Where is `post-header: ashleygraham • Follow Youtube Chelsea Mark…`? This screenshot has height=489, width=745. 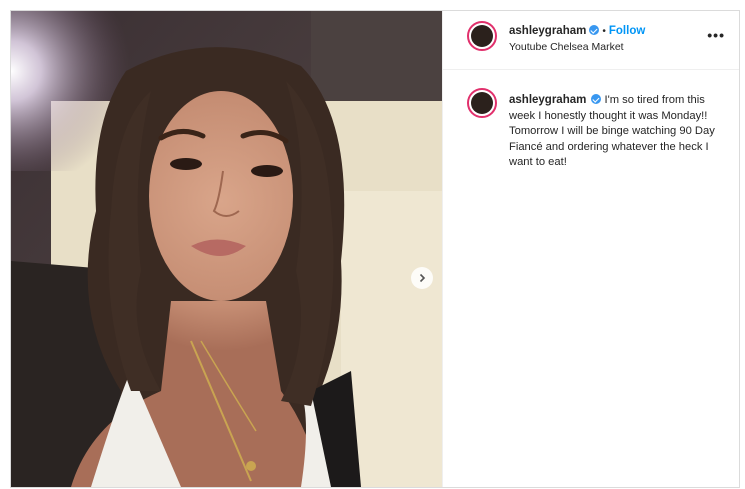 post-header: ashleygraham • Follow Youtube Chelsea Mark… is located at coordinates (591, 40).